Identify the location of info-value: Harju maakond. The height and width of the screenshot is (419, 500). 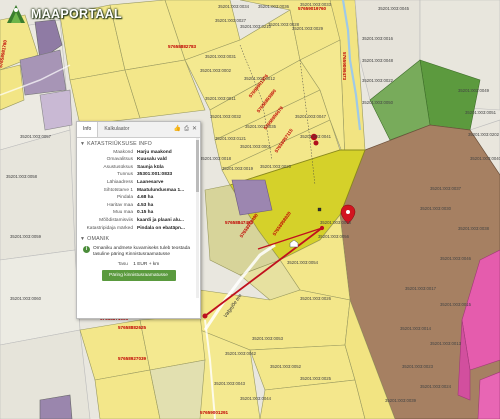
(154, 152).